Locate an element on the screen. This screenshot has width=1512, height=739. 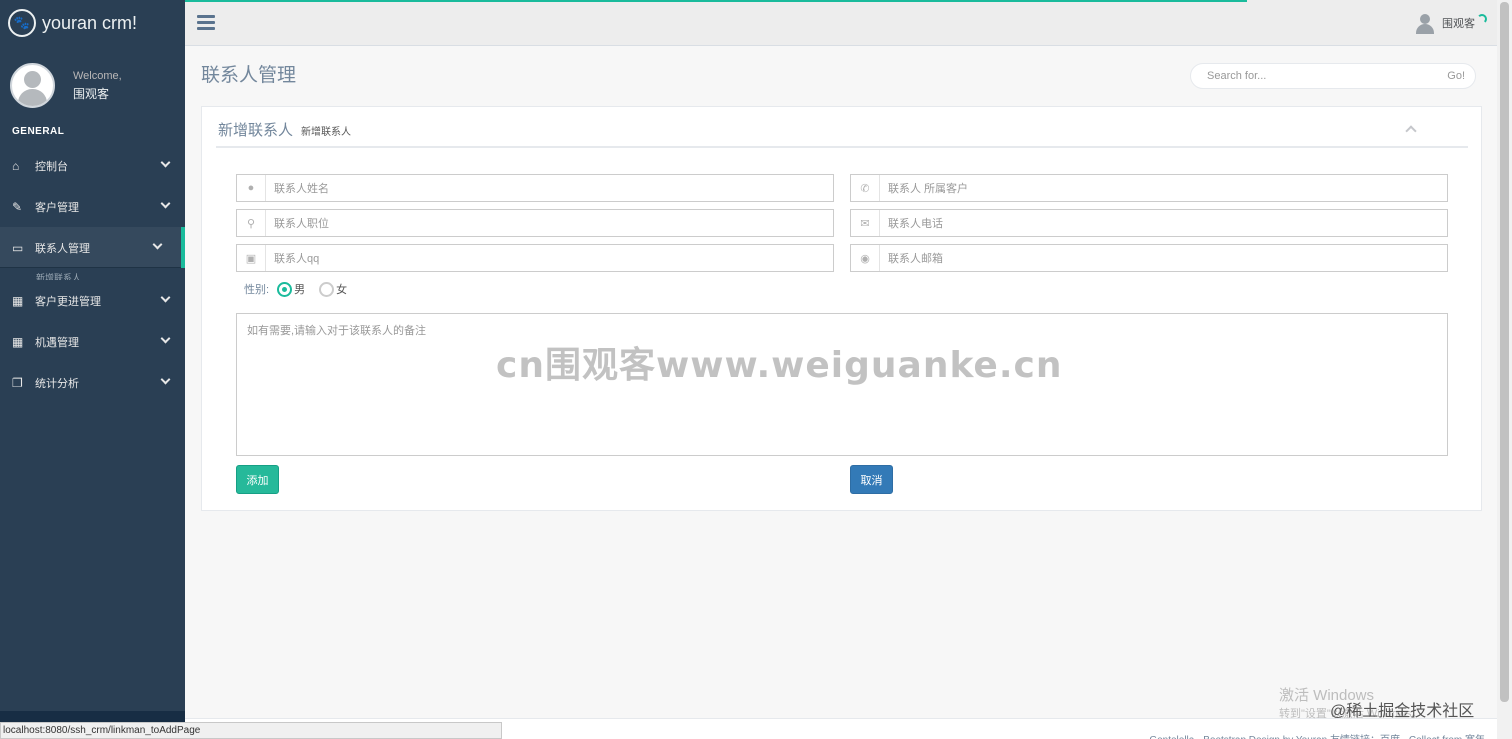
profile-name: 围观客 is located at coordinates (91, 94).